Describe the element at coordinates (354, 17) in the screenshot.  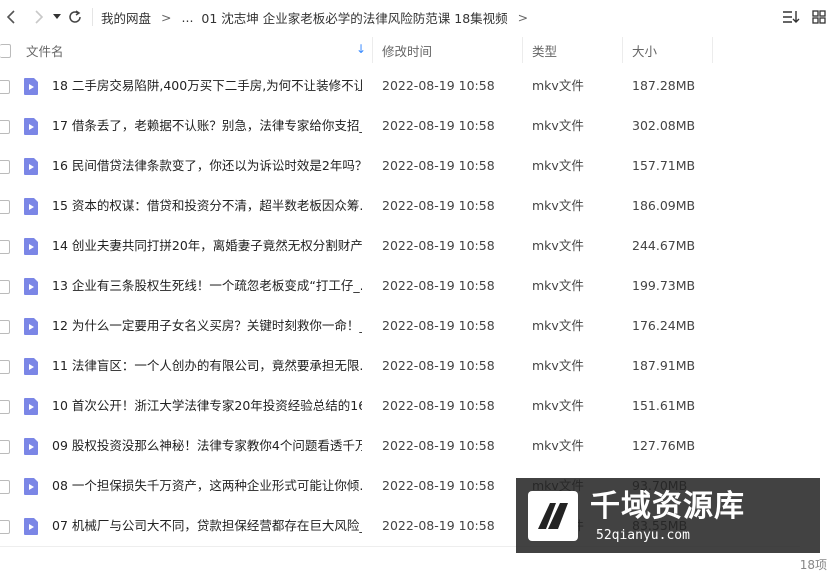
I see `breadcrumb-current: 01 沈志坤 企业家老板必学的法律风险防范课 18集视频` at that location.